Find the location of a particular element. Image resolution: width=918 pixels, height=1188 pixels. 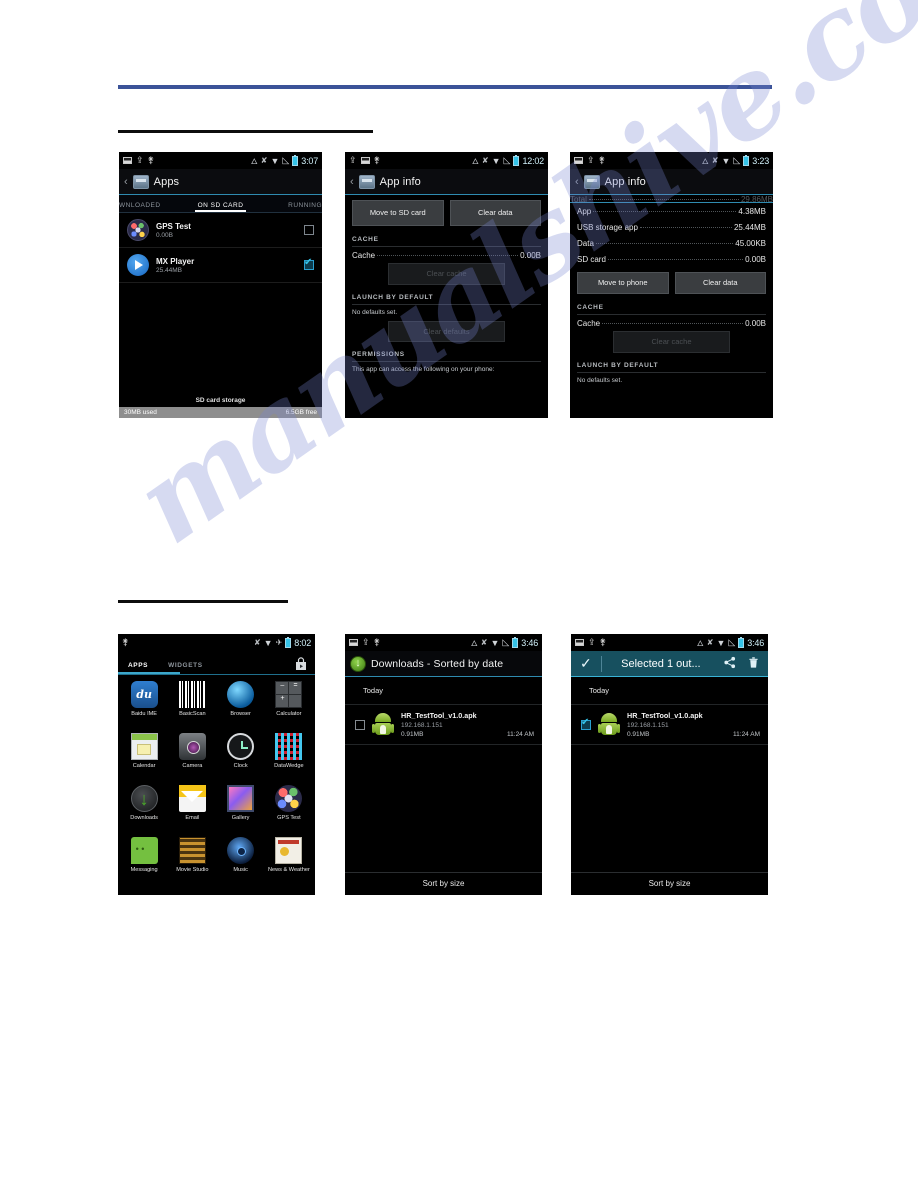

android-apk-icon is located at coordinates (383, 724).